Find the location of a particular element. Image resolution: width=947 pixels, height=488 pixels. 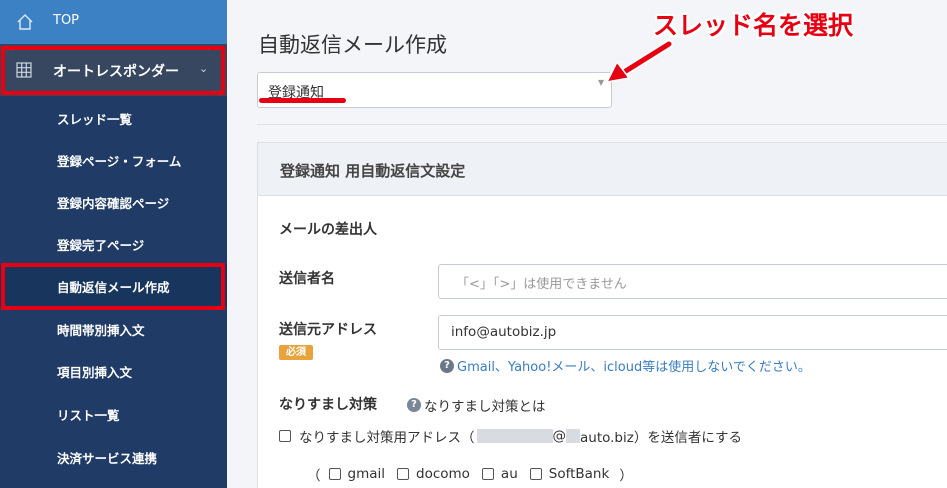

spoof-help-link: ? なりすまし対策とは is located at coordinates (476, 405).